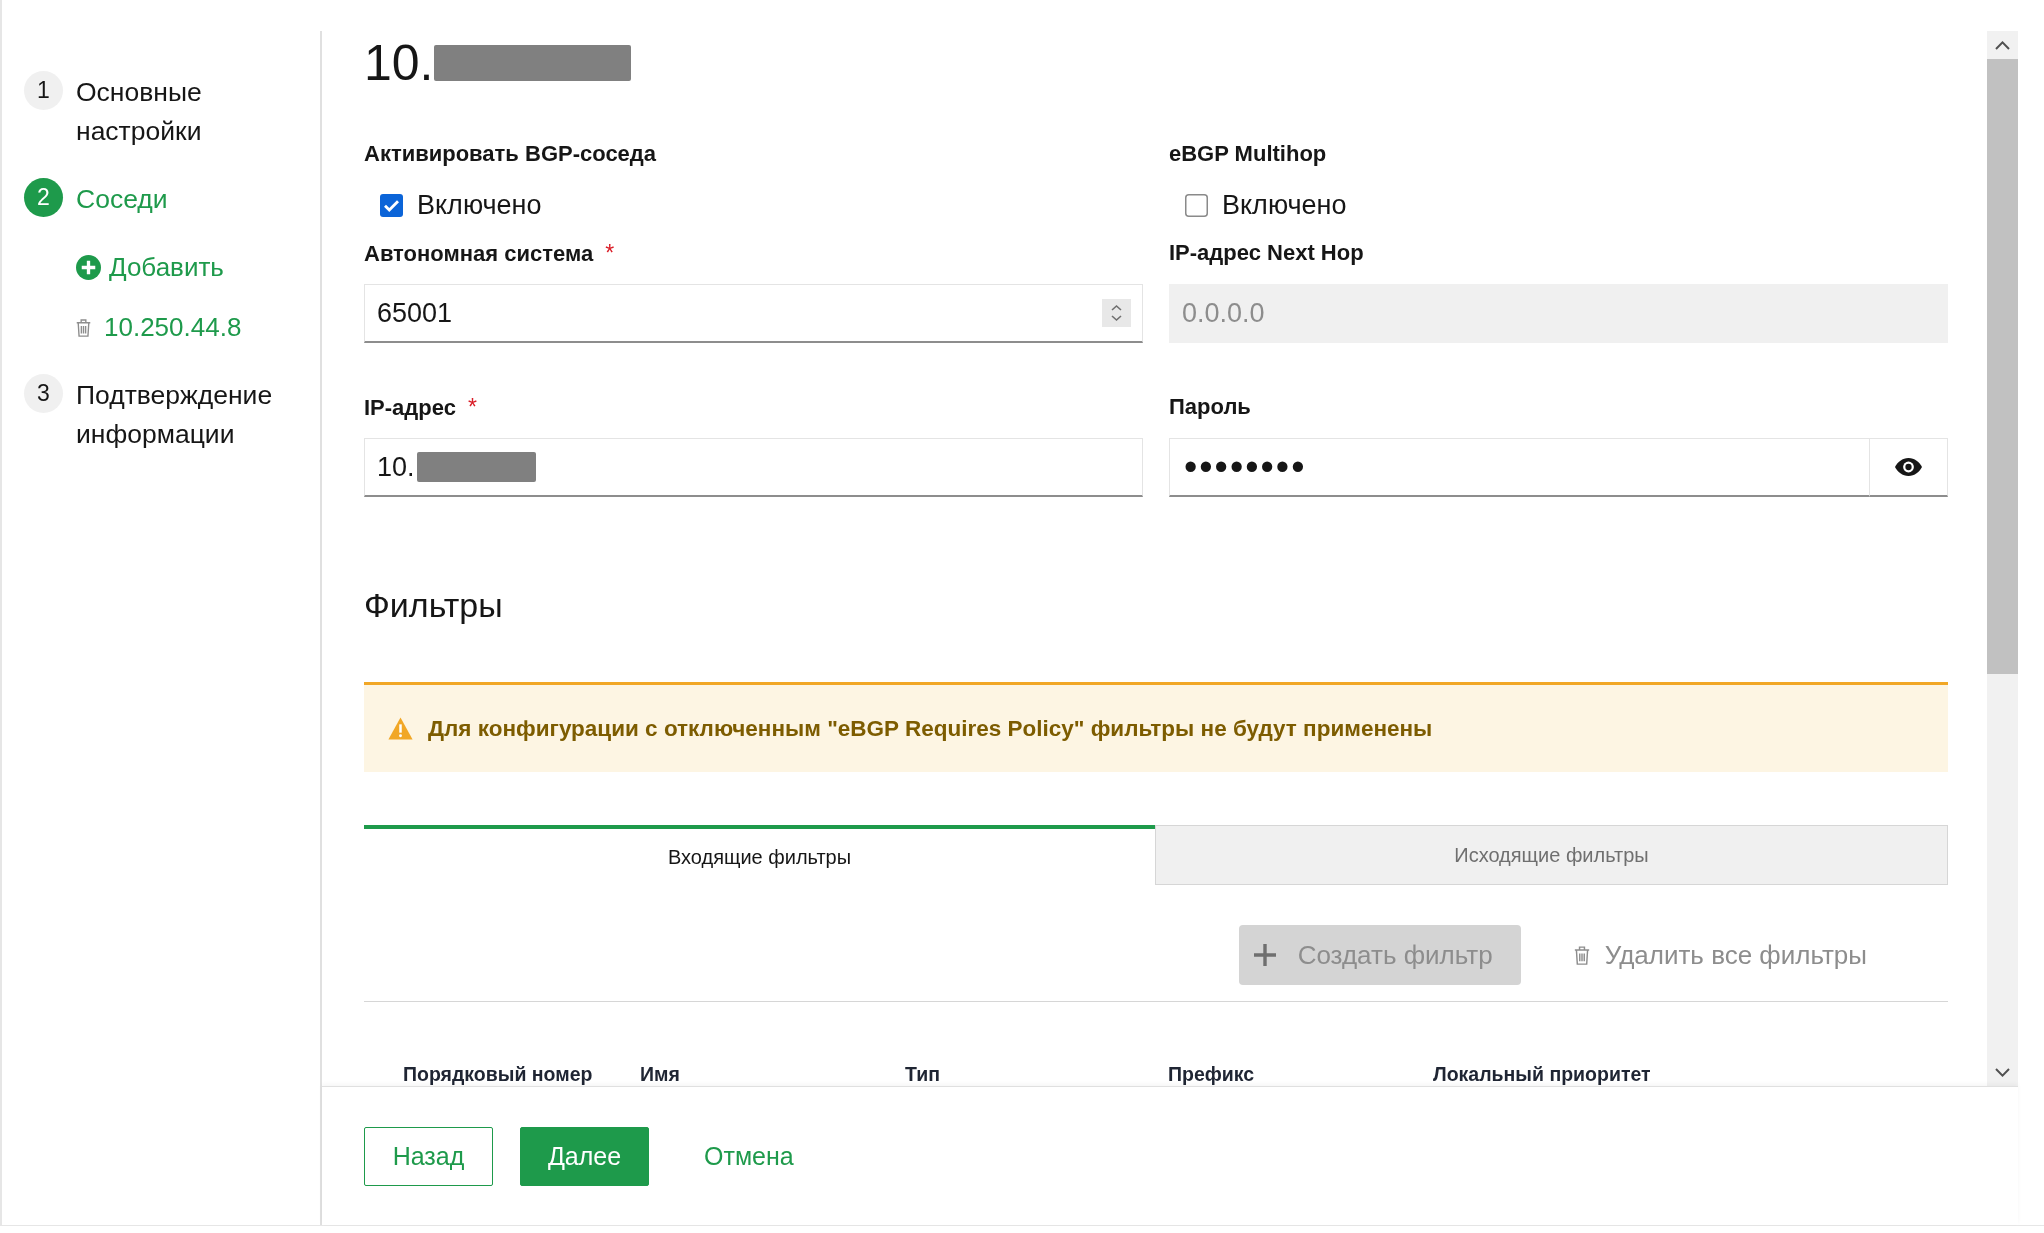 The width and height of the screenshot is (2044, 1233). Describe the element at coordinates (1551, 855) in the screenshot. I see `tab: Исходящие фильтры` at that location.